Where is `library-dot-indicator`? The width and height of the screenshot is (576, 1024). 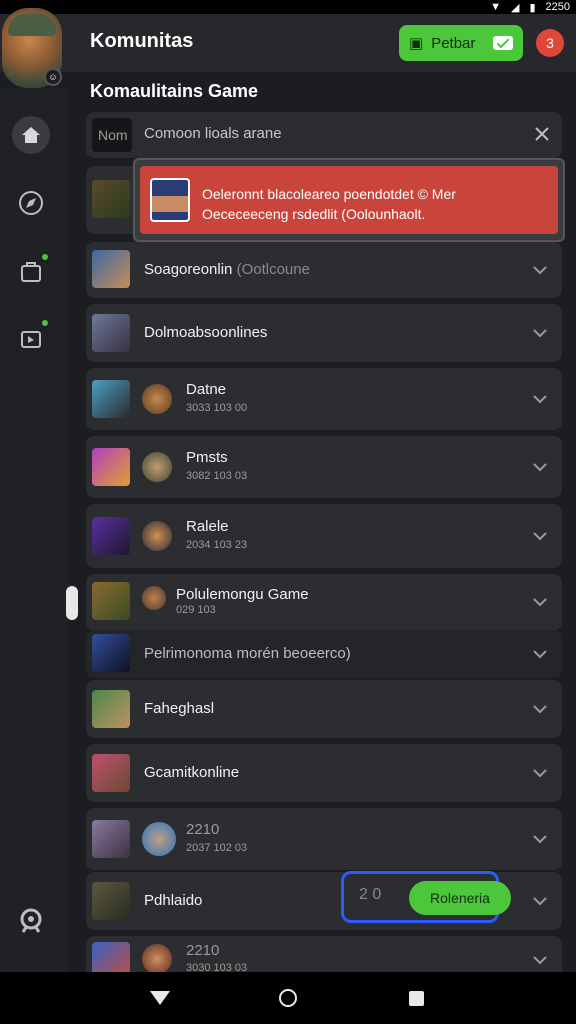 library-dot-indicator is located at coordinates (45, 323).